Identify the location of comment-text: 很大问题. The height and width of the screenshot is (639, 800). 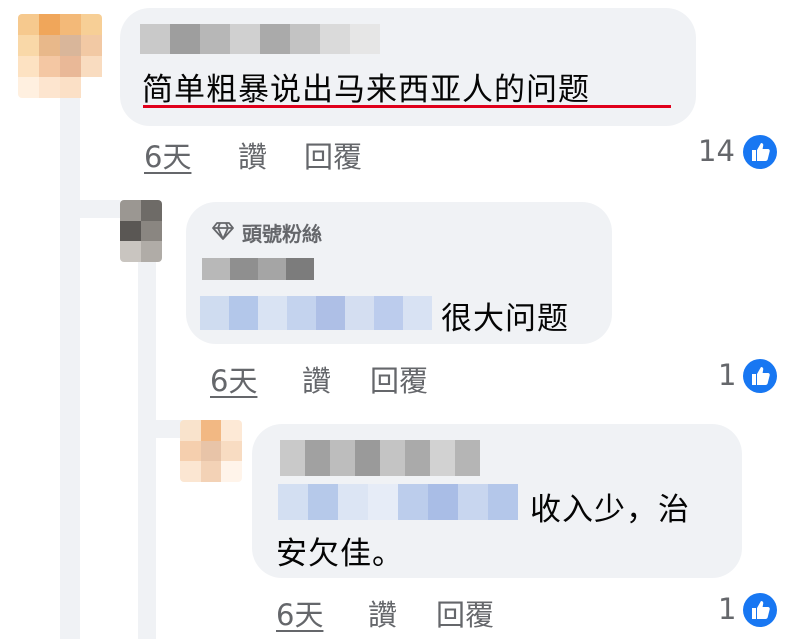
(505, 319).